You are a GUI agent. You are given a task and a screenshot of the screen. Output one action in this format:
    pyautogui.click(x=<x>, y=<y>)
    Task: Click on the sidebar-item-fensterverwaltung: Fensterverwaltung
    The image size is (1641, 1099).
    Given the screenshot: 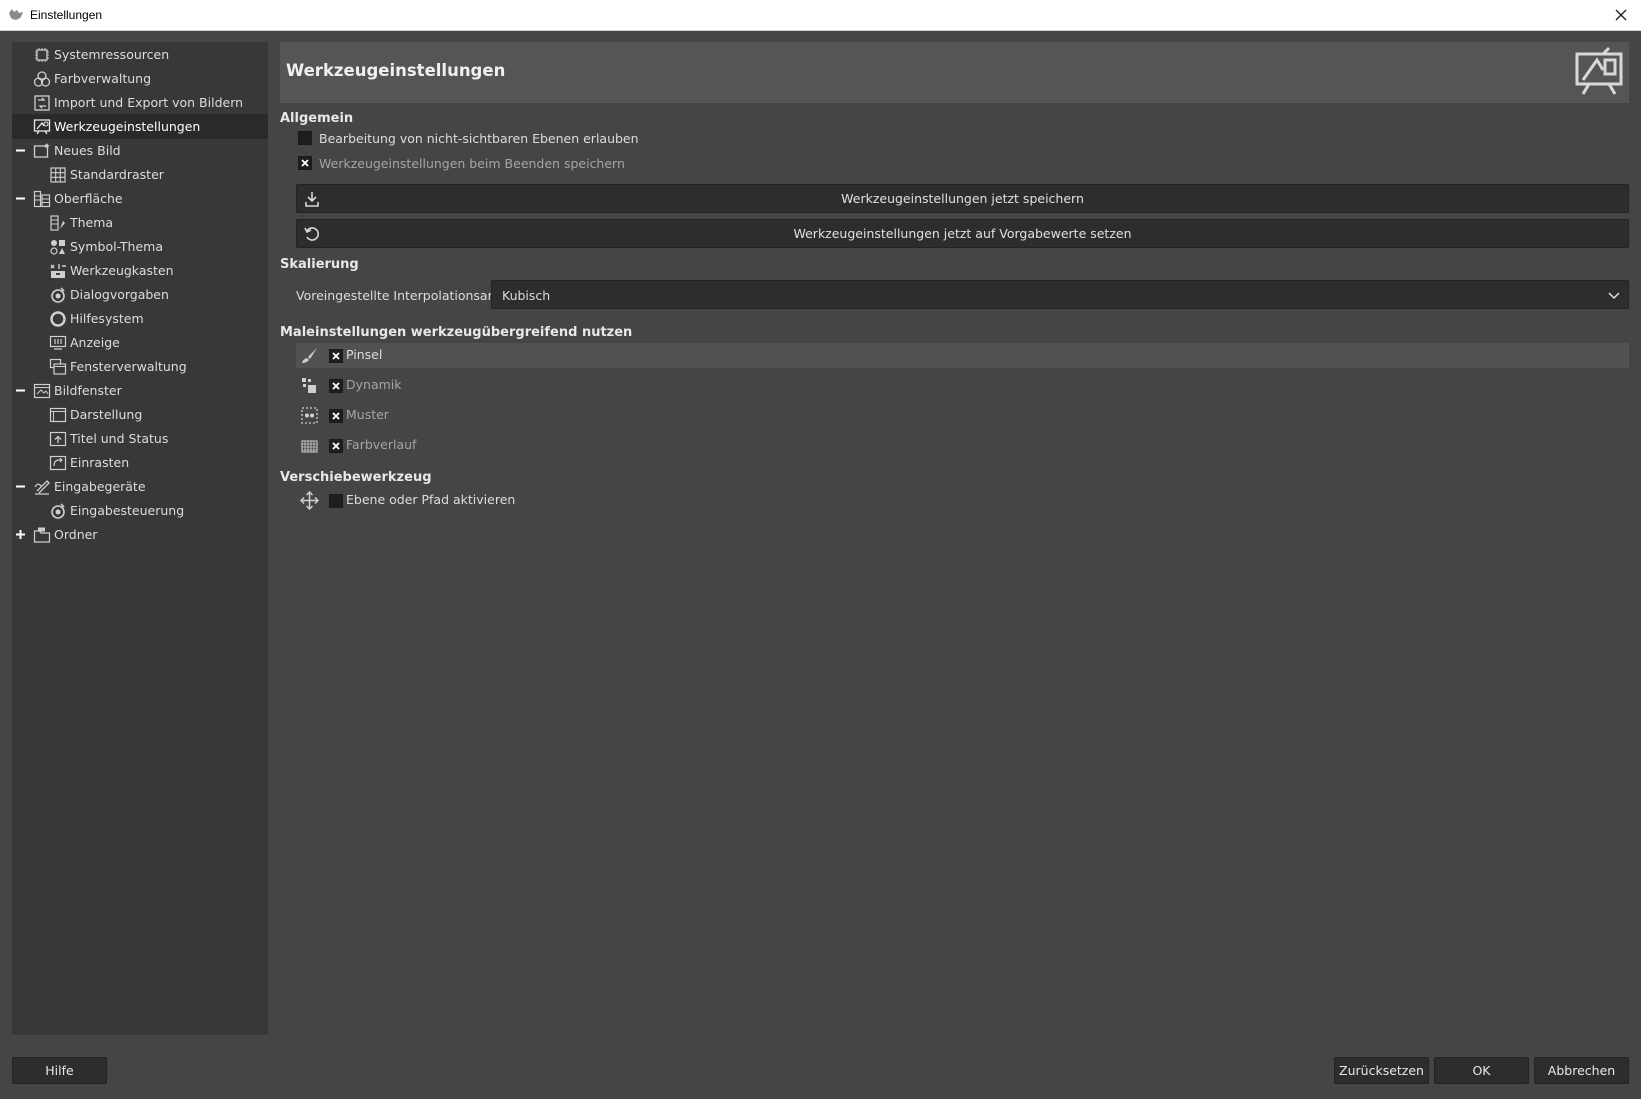 What is the action you would take?
    pyautogui.click(x=140, y=366)
    